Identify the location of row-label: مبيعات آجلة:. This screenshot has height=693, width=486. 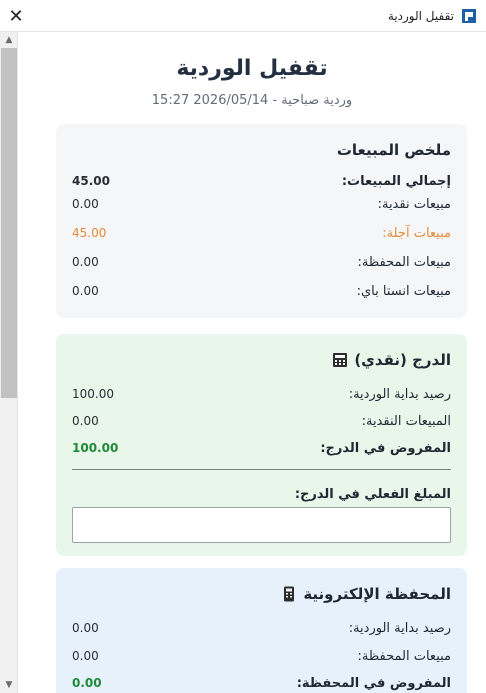
(416, 233).